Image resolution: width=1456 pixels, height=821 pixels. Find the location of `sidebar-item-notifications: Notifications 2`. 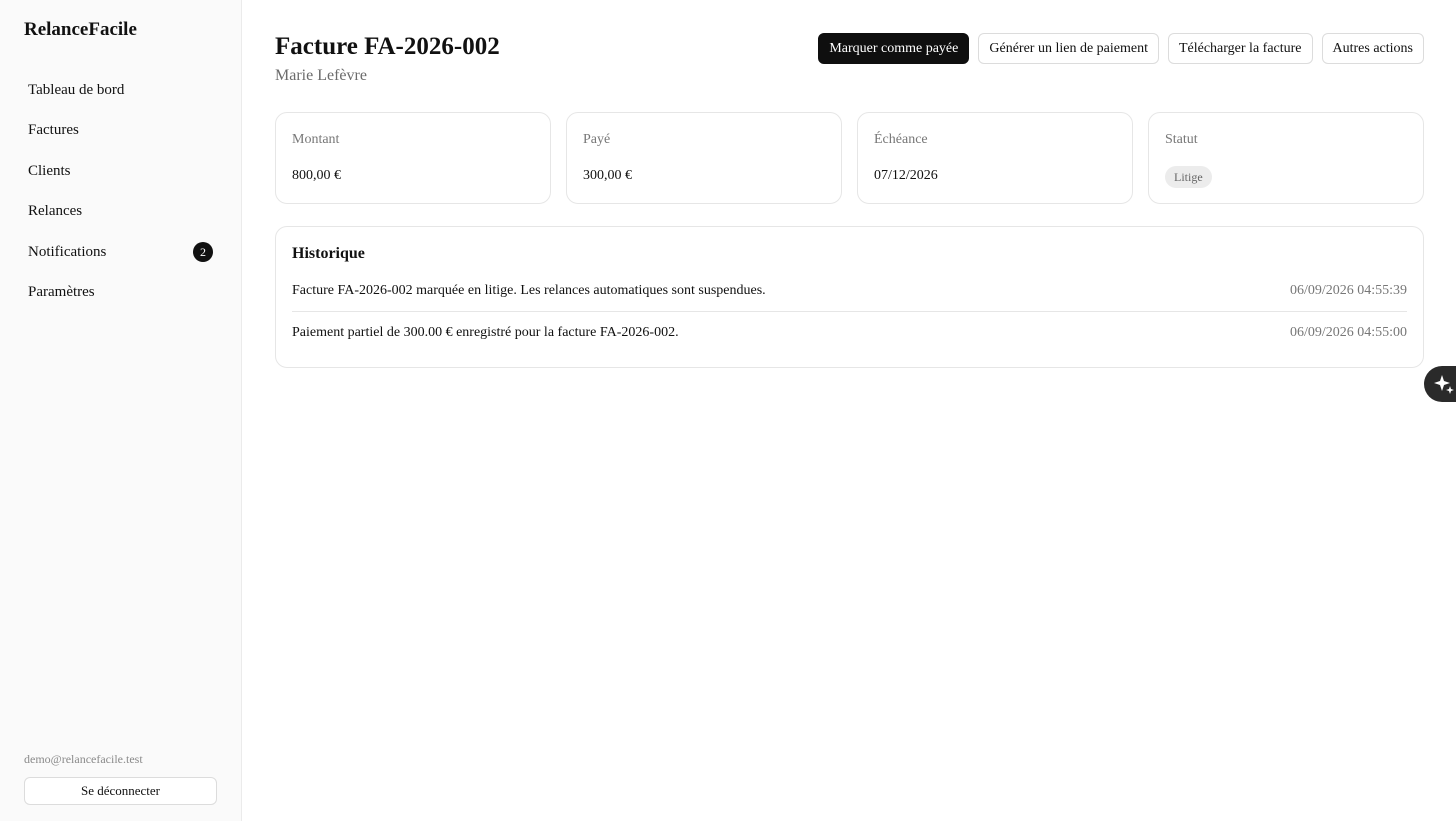

sidebar-item-notifications: Notifications 2 is located at coordinates (121, 252).